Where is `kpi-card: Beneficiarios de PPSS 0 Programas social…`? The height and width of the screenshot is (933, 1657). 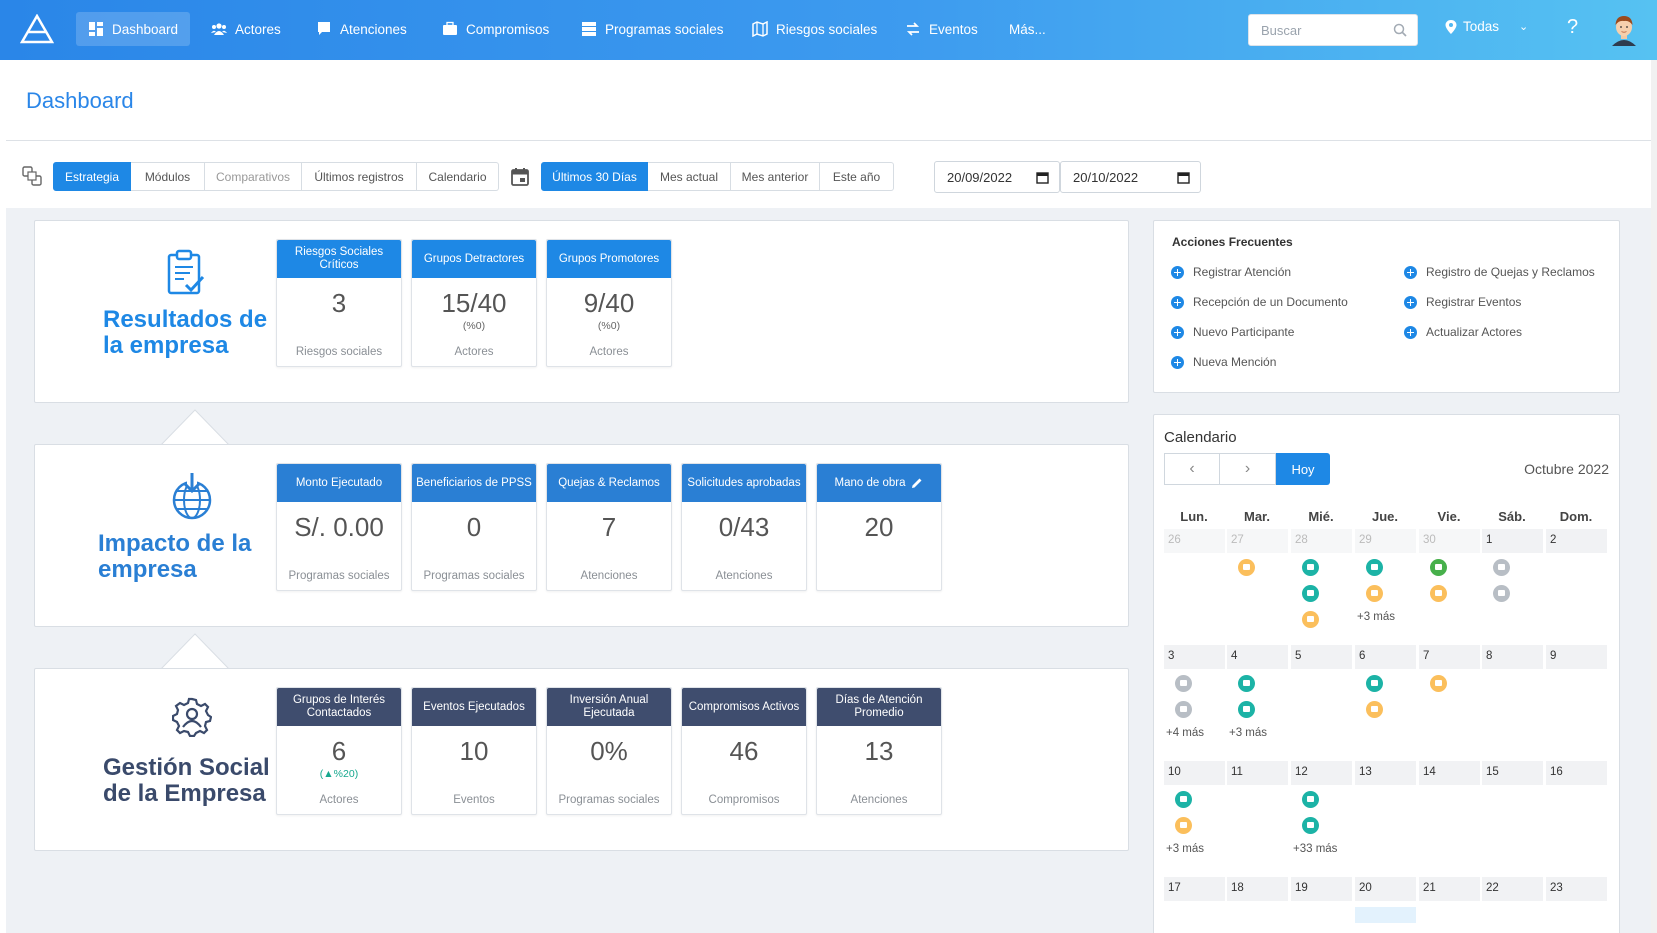
kpi-card: Beneficiarios de PPSS 0 Programas social… is located at coordinates (474, 527).